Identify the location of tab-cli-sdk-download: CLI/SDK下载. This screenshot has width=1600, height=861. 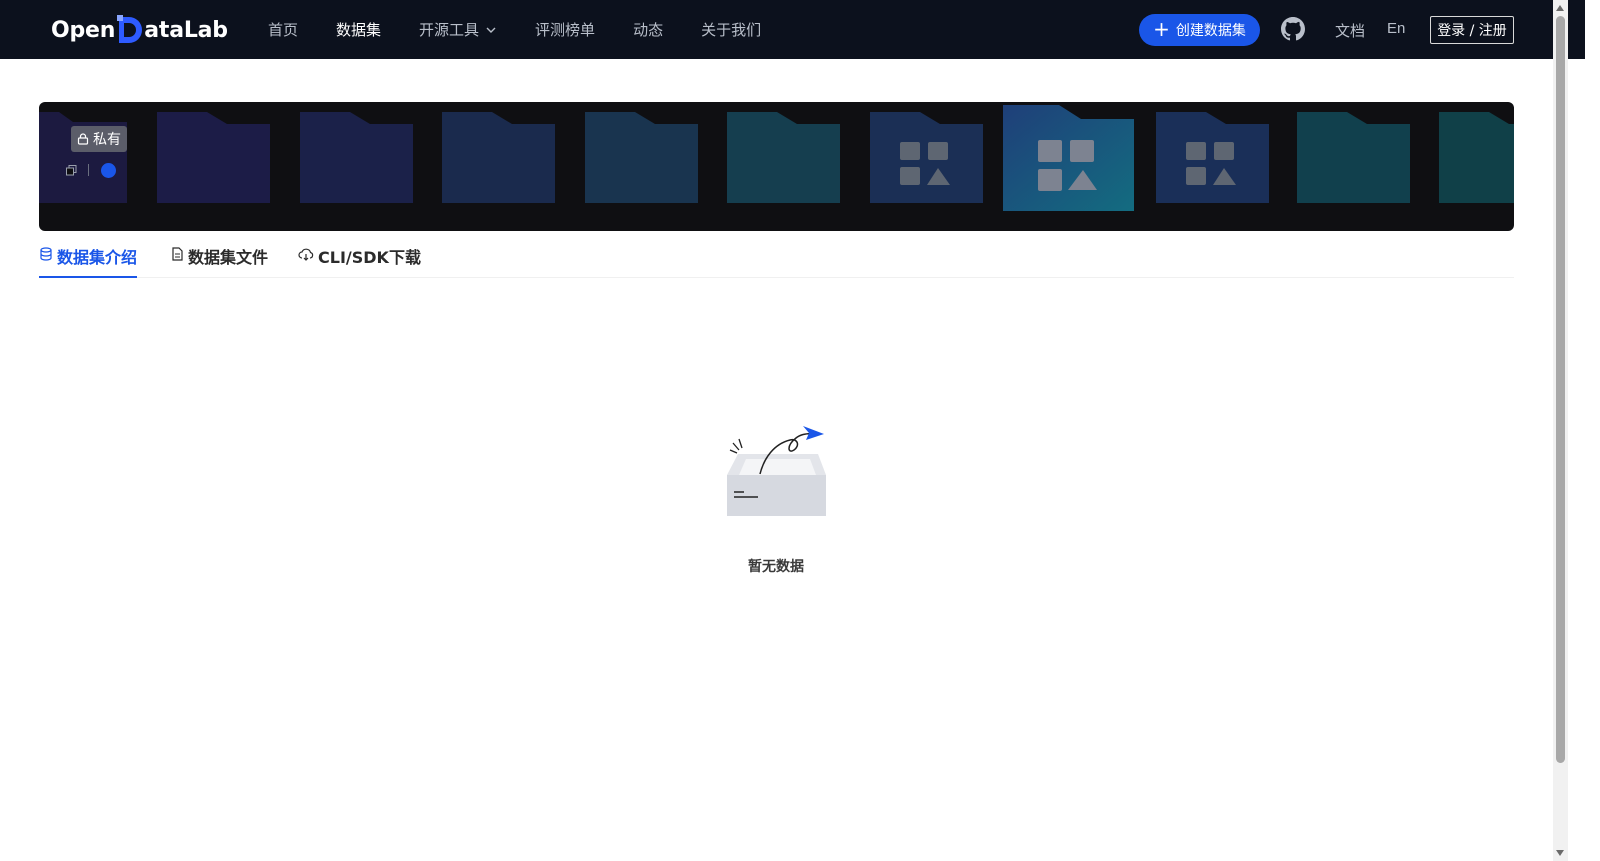
(359, 261).